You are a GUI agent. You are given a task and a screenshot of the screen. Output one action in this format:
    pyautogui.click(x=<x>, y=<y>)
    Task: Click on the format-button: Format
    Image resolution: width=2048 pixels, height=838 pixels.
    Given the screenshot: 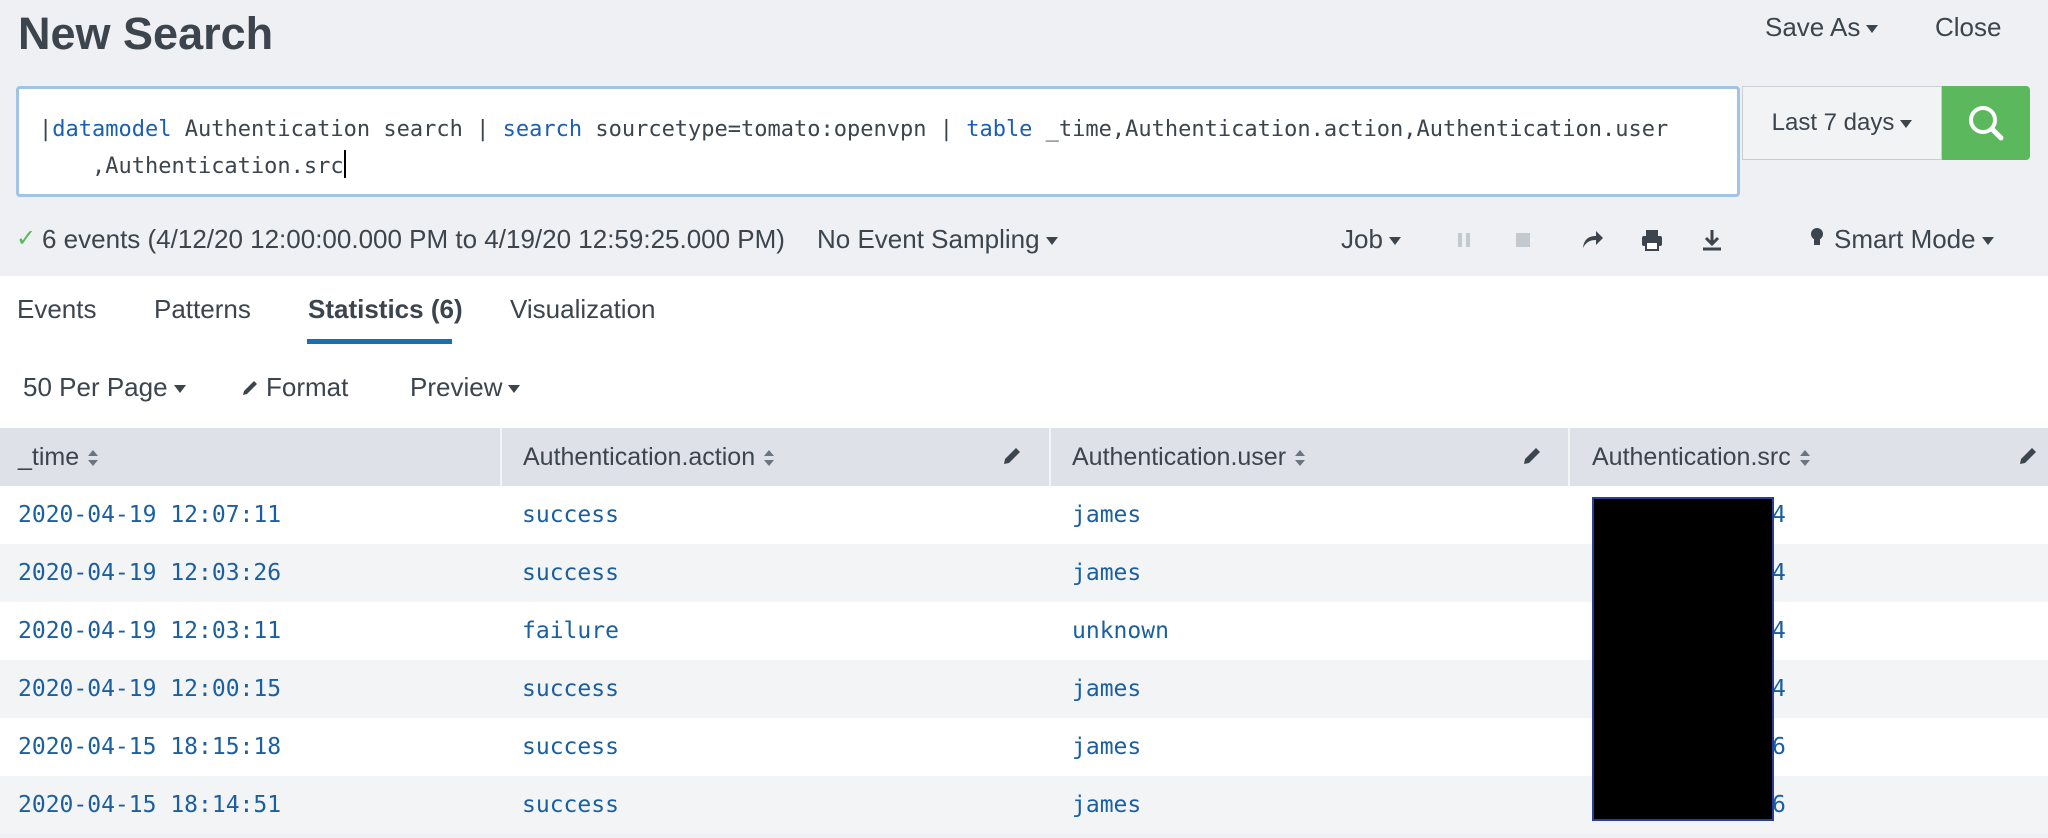 What is the action you would take?
    pyautogui.click(x=294, y=387)
    